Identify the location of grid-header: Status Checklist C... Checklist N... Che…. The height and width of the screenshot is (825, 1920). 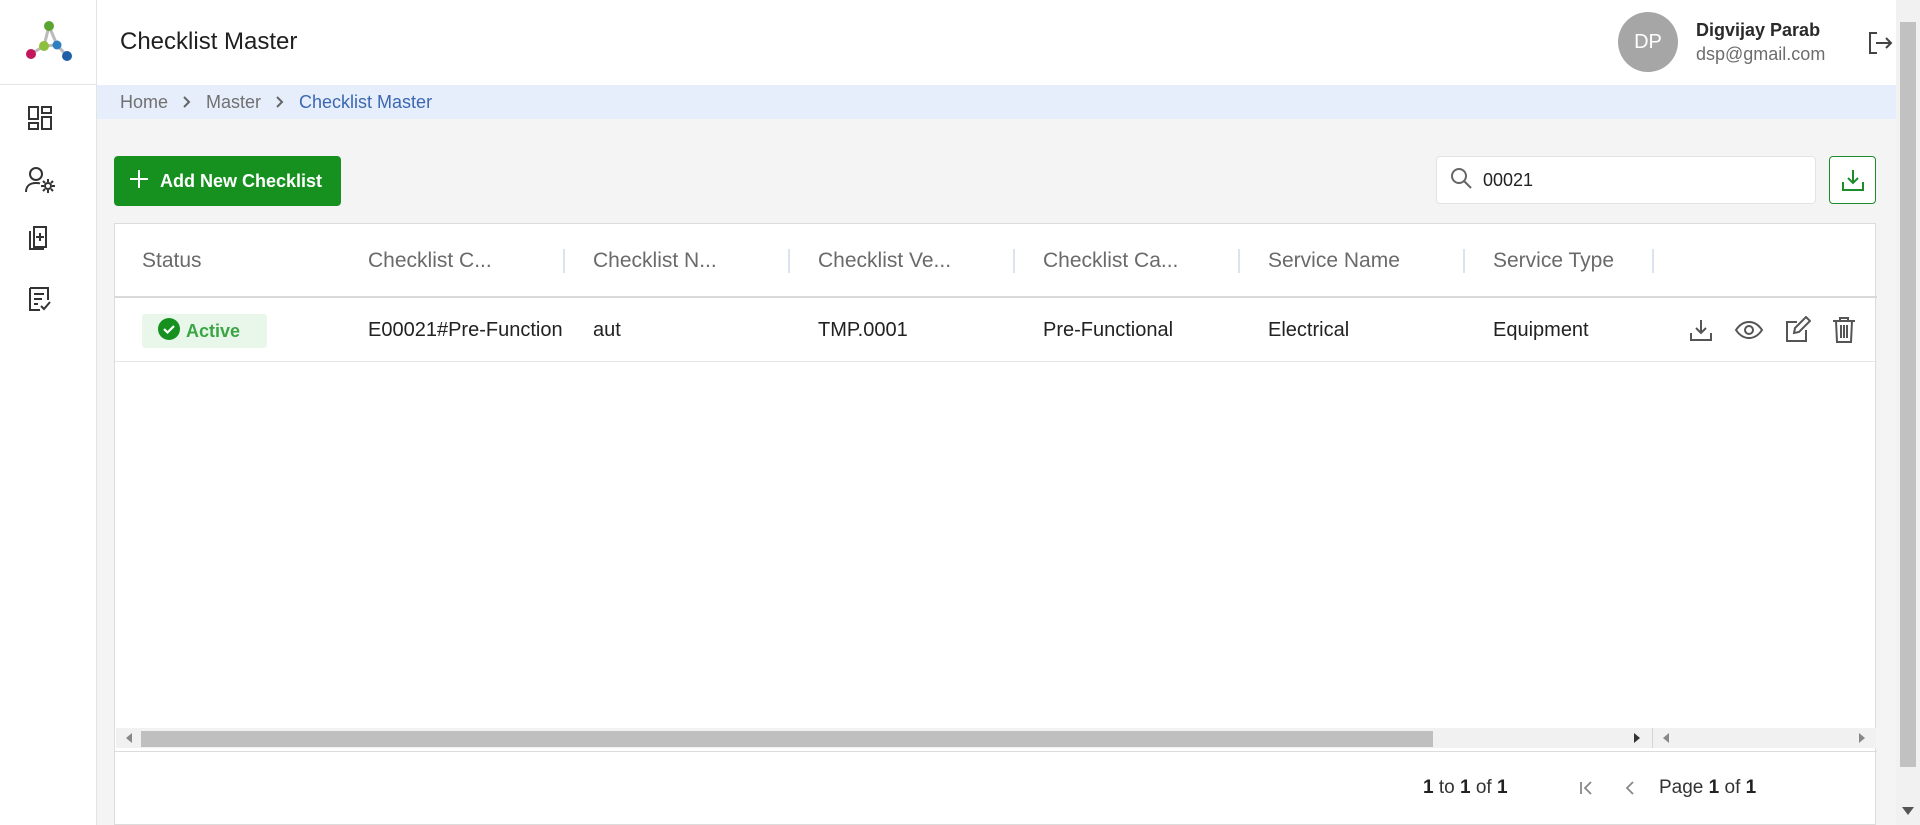
(996, 261).